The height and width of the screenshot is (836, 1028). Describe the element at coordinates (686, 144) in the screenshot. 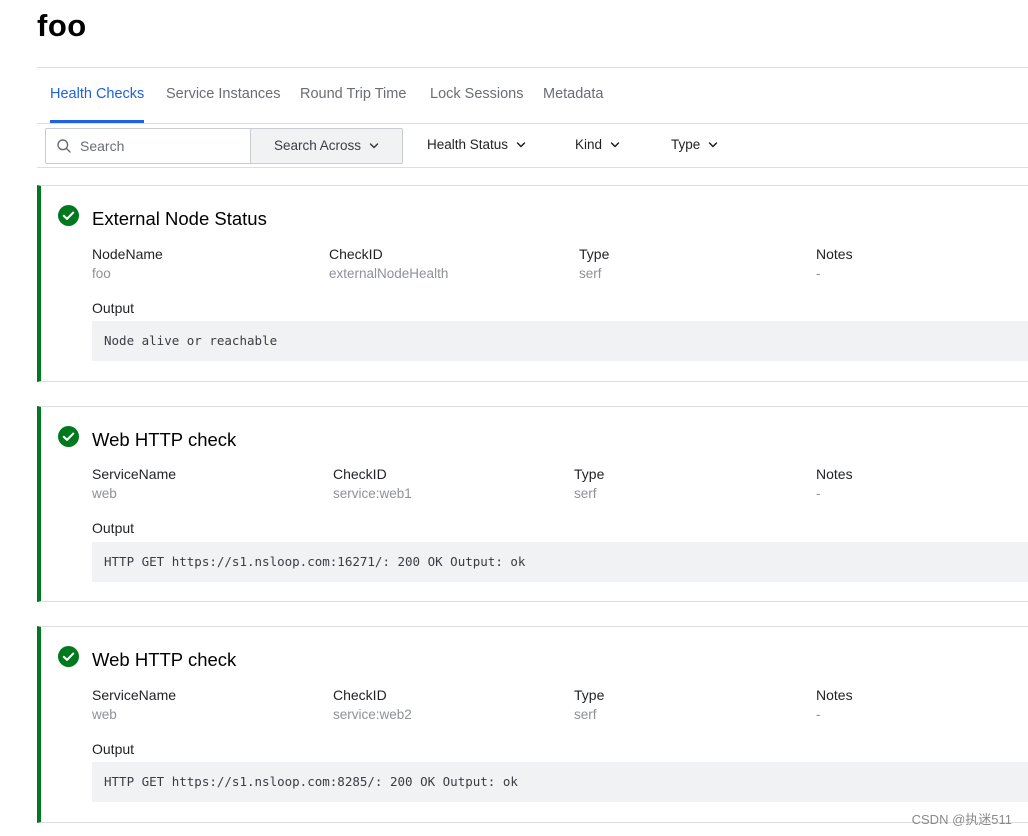

I see `type-label: Type` at that location.